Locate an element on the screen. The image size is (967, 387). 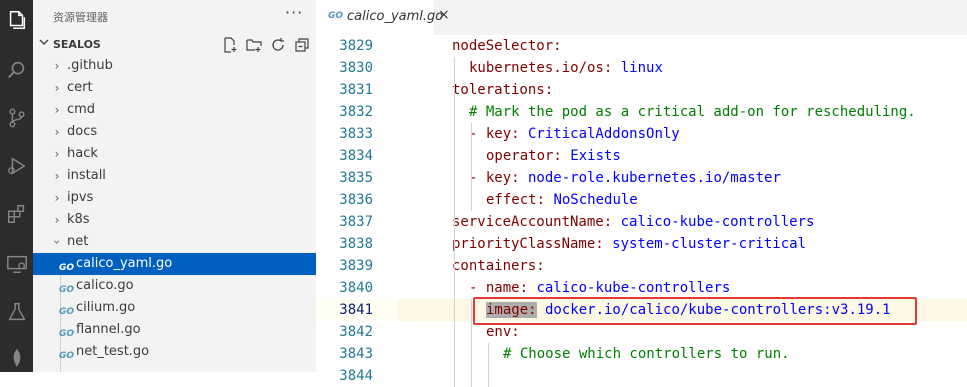
editor-tab-bar: GO calico_yaml.go × is located at coordinates (641, 17).